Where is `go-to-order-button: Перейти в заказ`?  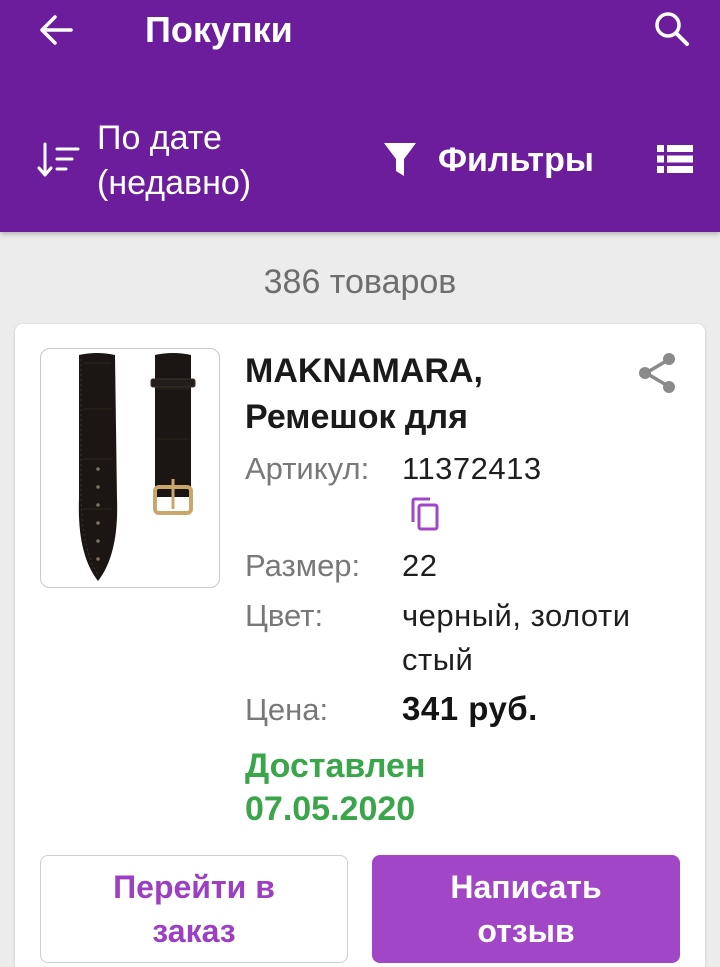 go-to-order-button: Перейти в заказ is located at coordinates (194, 909).